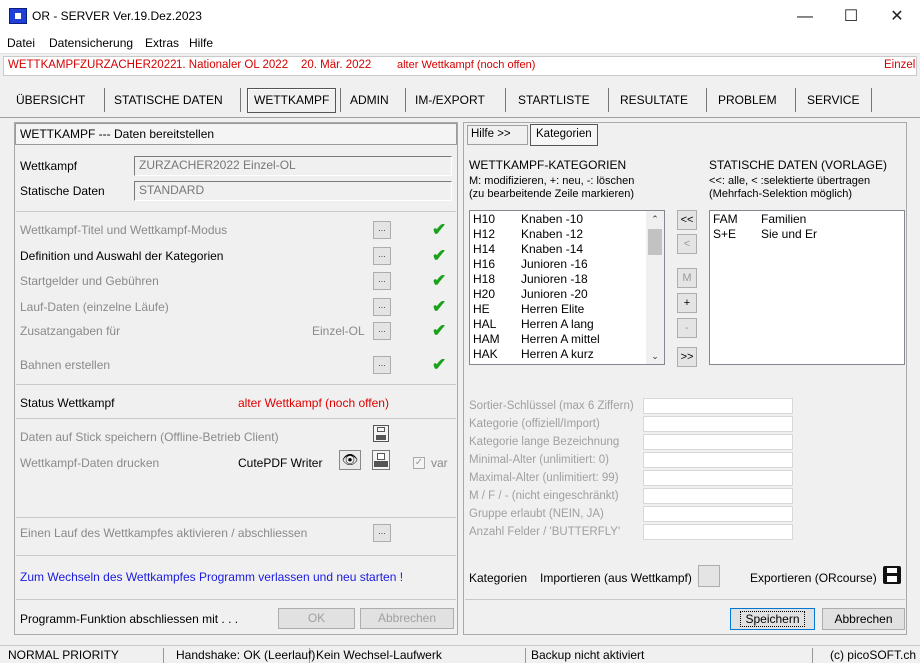  What do you see at coordinates (718, 442) in the screenshot?
I see `lange-bezeichnung-field` at bounding box center [718, 442].